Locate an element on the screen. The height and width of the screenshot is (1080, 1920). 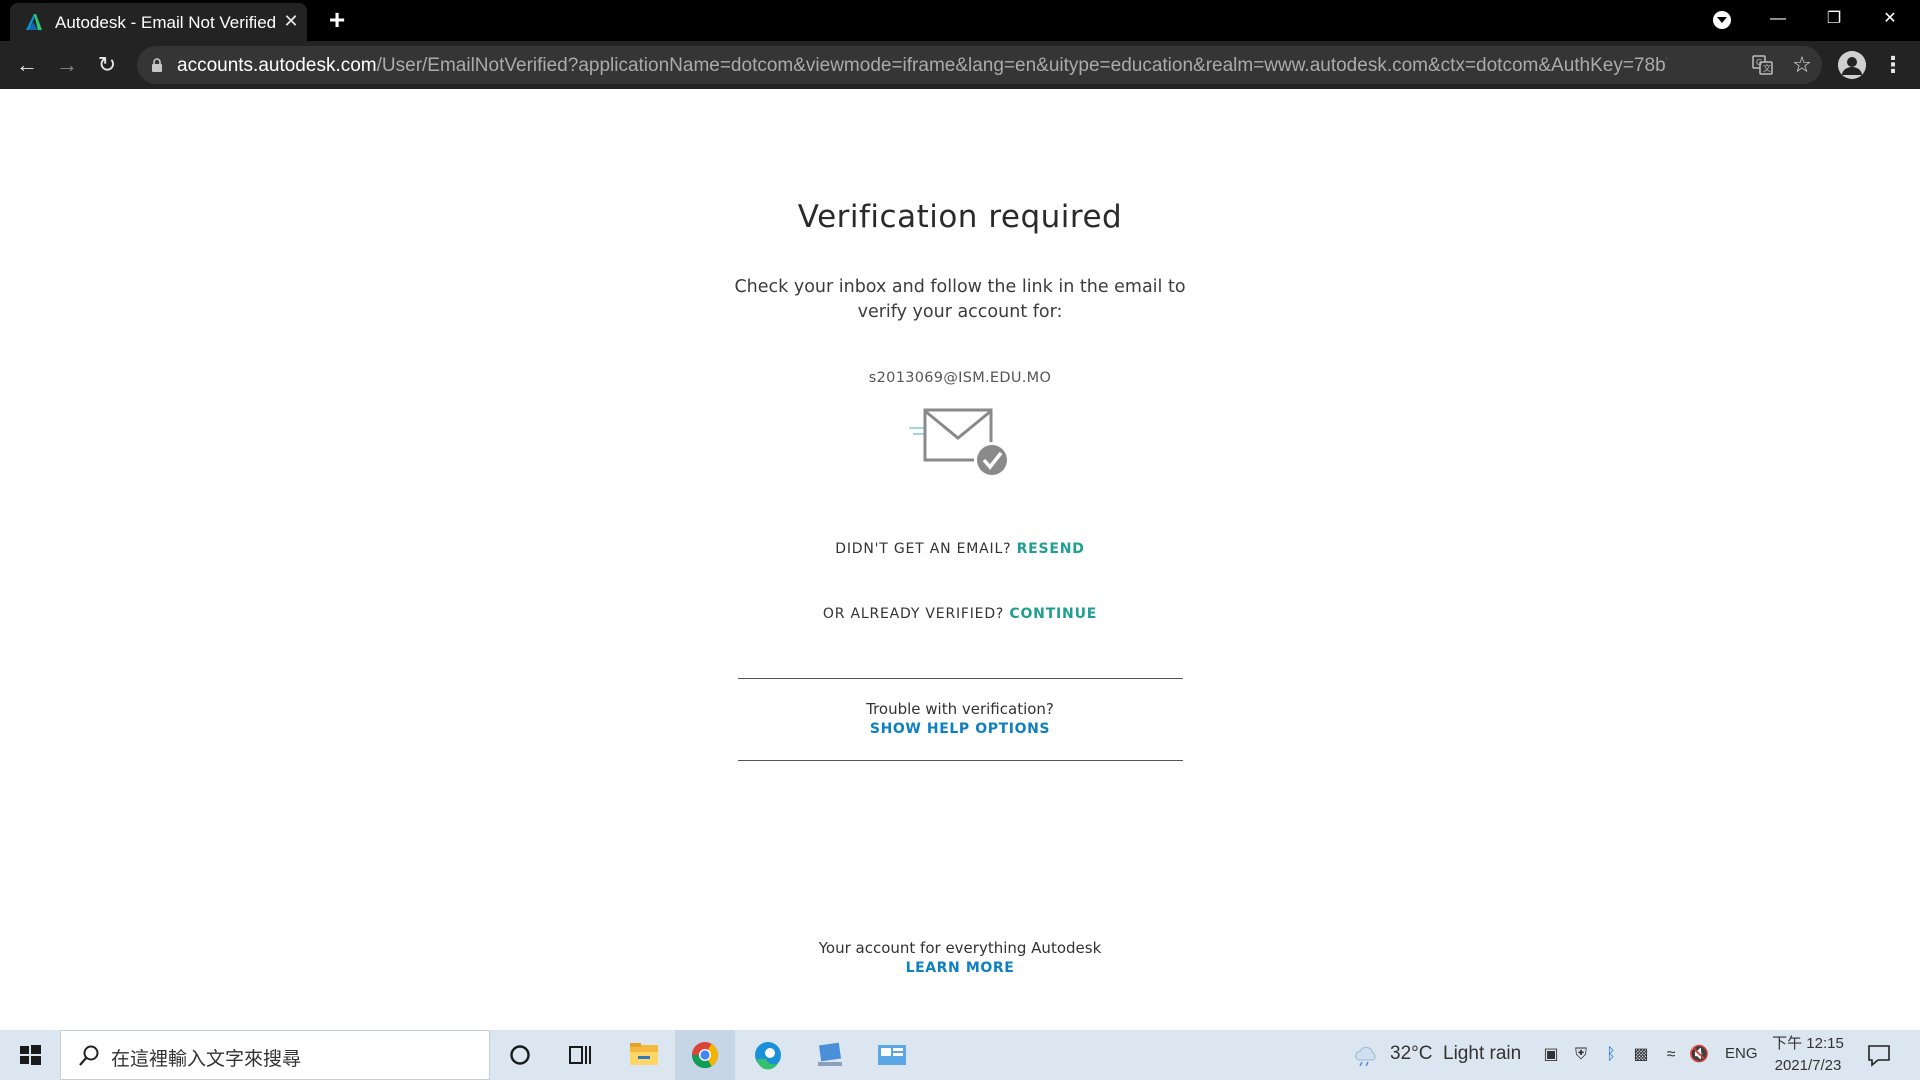
clock: 下午 12:15 2021/7/23 is located at coordinates (1808, 1055).